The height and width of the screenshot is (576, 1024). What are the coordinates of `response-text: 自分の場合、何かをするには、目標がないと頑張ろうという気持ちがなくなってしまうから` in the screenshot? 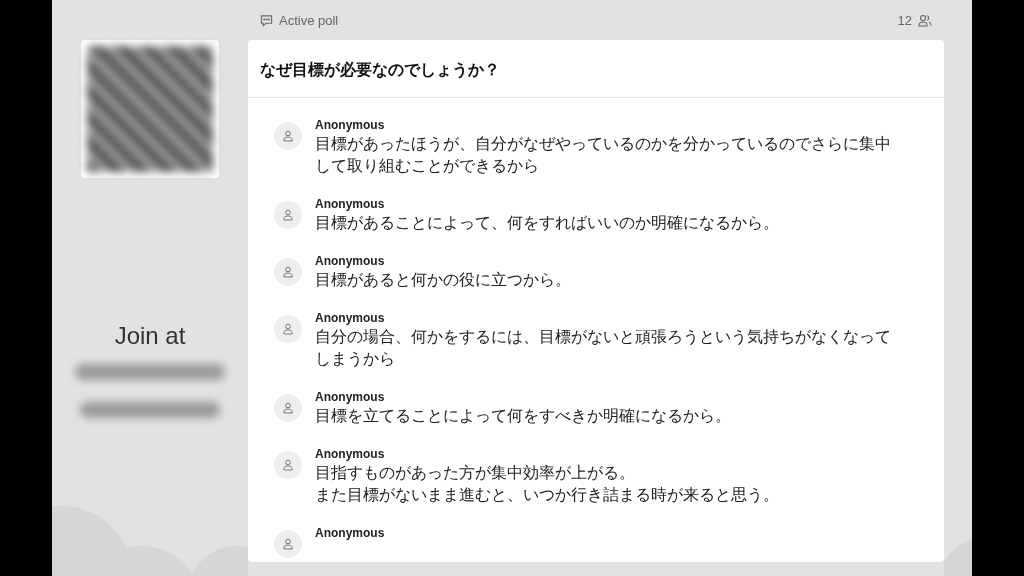 It's located at (603, 348).